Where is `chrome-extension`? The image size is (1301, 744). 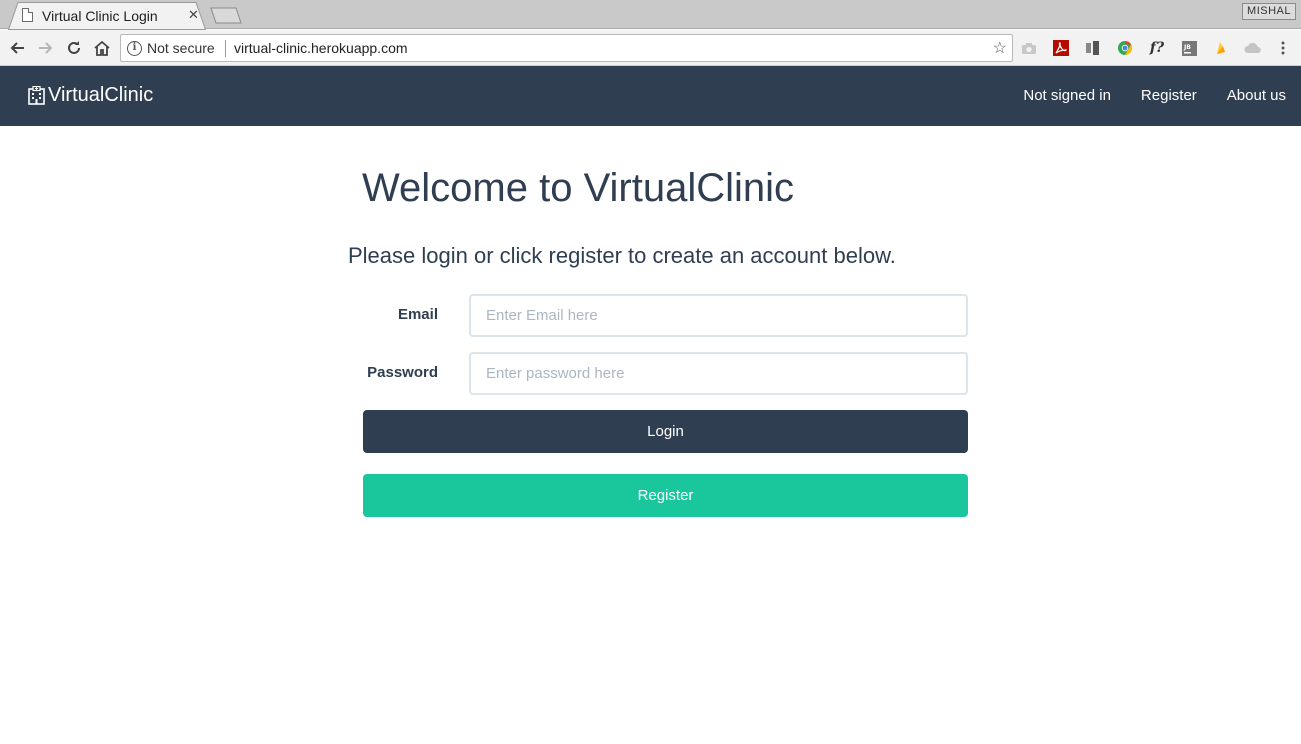
chrome-extension is located at coordinates (1125, 48).